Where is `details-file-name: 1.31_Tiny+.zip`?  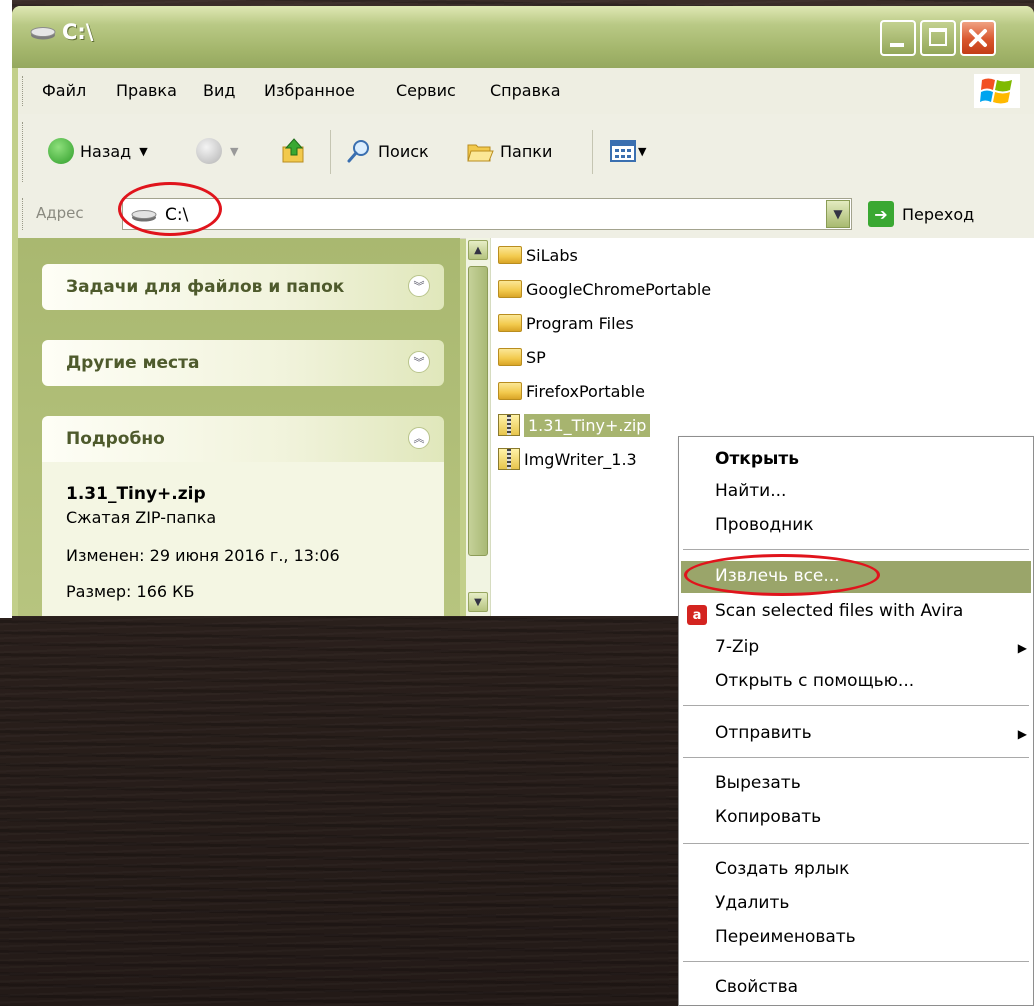 details-file-name: 1.31_Tiny+.zip is located at coordinates (136, 494).